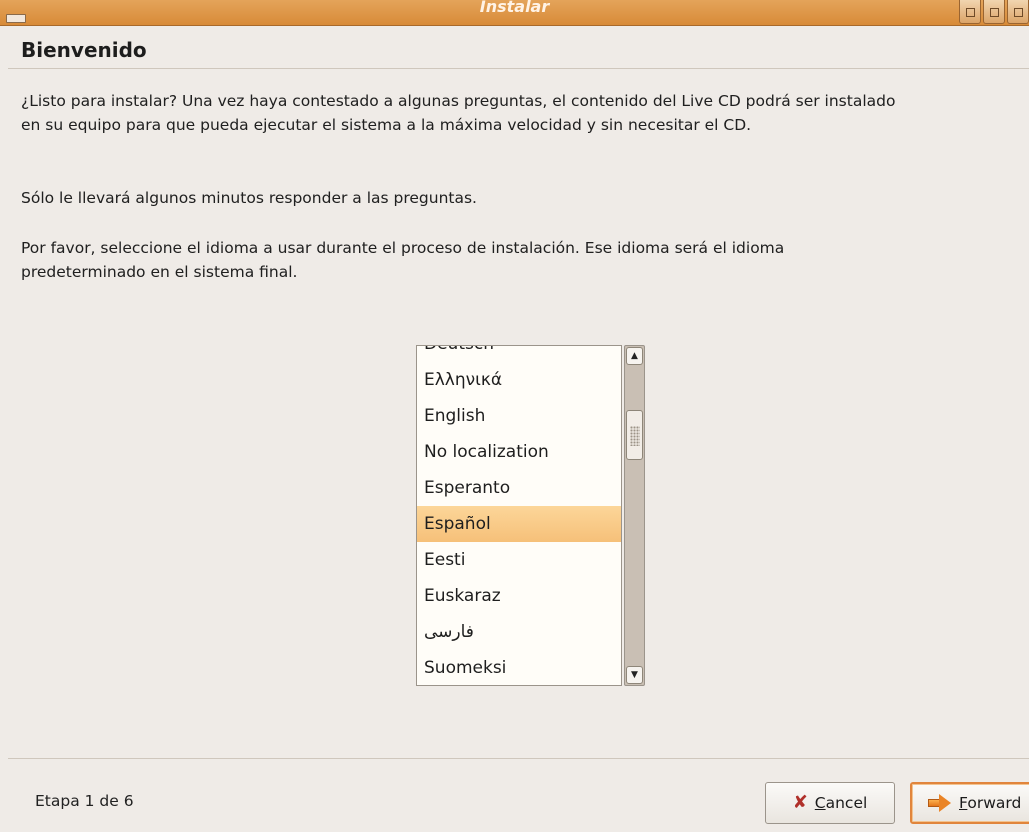 The image size is (1029, 832). I want to click on scrollbar-thumb, so click(634, 435).